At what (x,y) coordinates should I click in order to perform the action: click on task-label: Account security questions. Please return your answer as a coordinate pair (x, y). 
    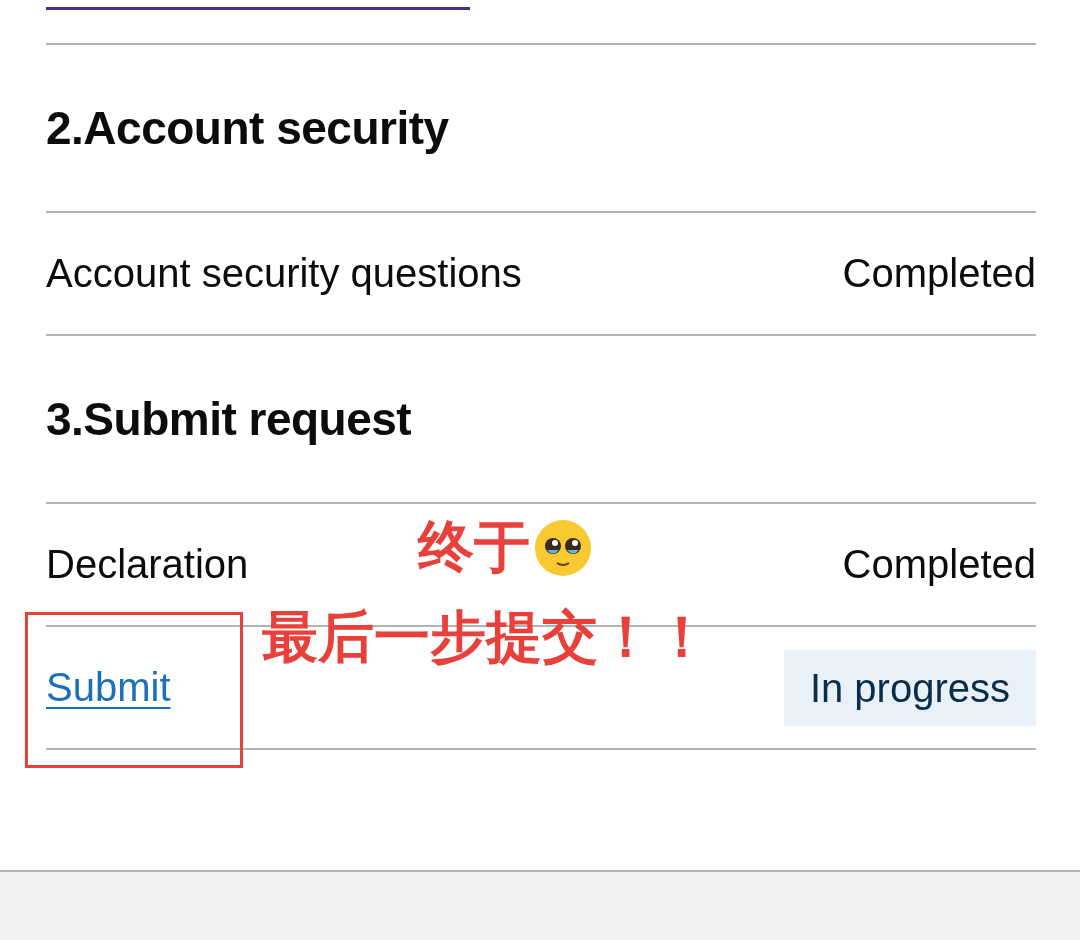
    Looking at the image, I should click on (284, 273).